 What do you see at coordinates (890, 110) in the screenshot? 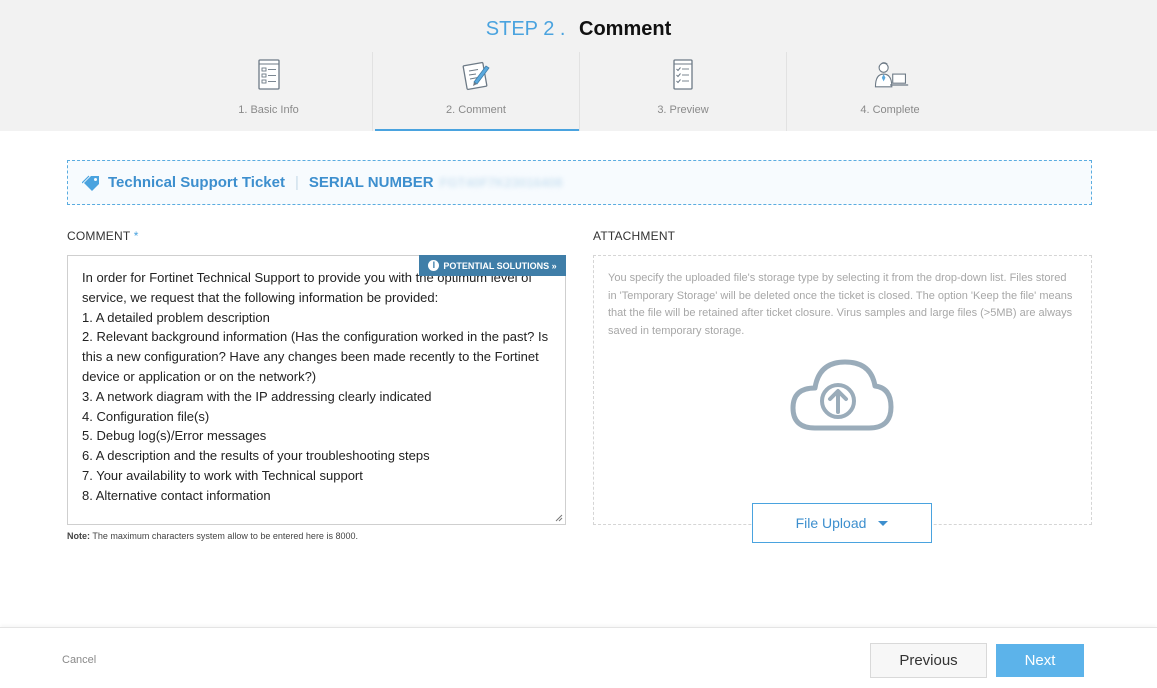
I see `step-label: 4. Complete` at bounding box center [890, 110].